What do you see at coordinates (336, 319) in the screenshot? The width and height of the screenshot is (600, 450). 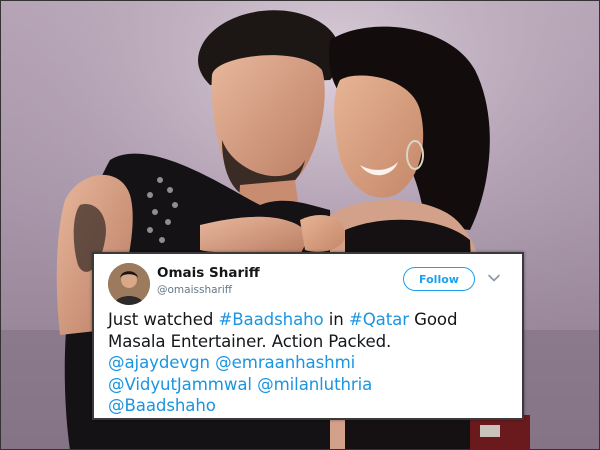 I see `tweet-text-part: in` at bounding box center [336, 319].